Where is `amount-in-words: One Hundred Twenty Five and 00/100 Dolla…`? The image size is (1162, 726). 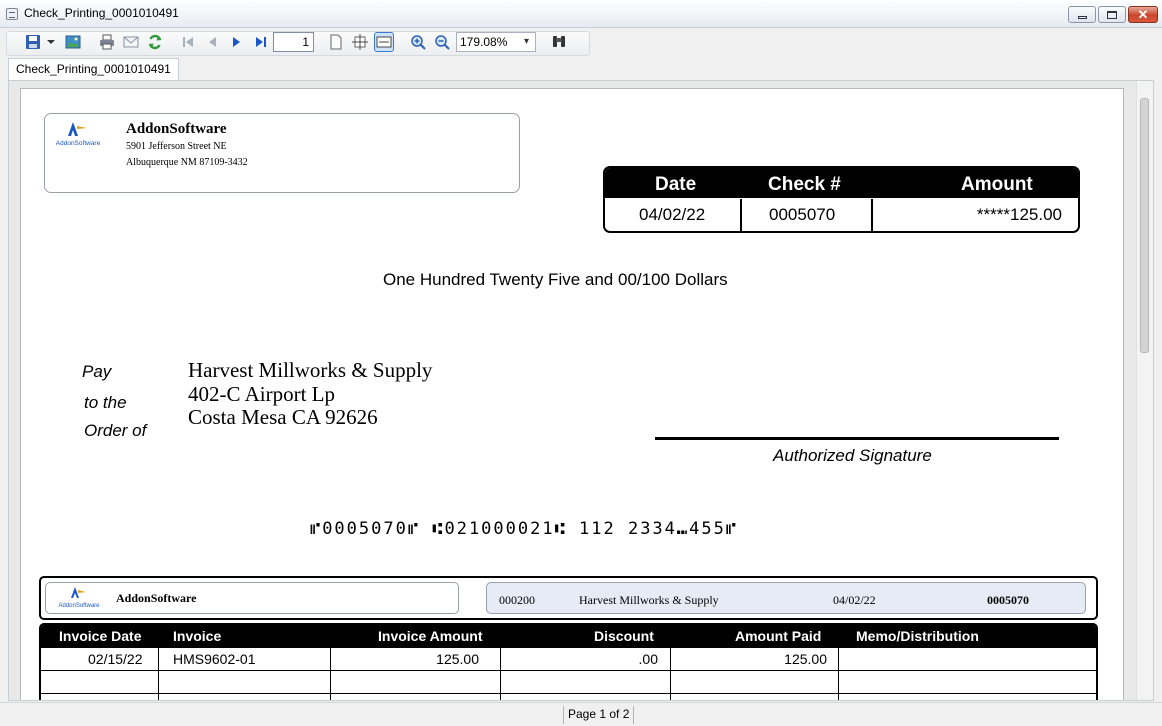
amount-in-words: One Hundred Twenty Five and 00/100 Dolla… is located at coordinates (555, 279).